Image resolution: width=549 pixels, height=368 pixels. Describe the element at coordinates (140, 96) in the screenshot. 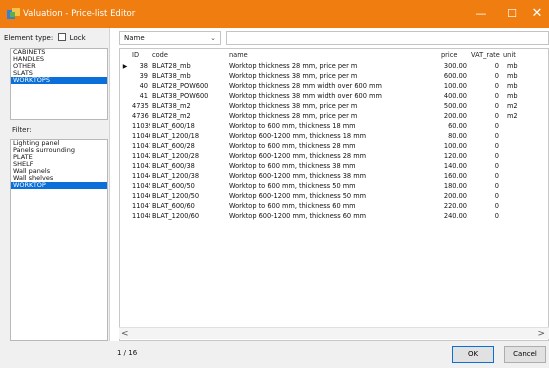

I see `cell-id: 41` at that location.